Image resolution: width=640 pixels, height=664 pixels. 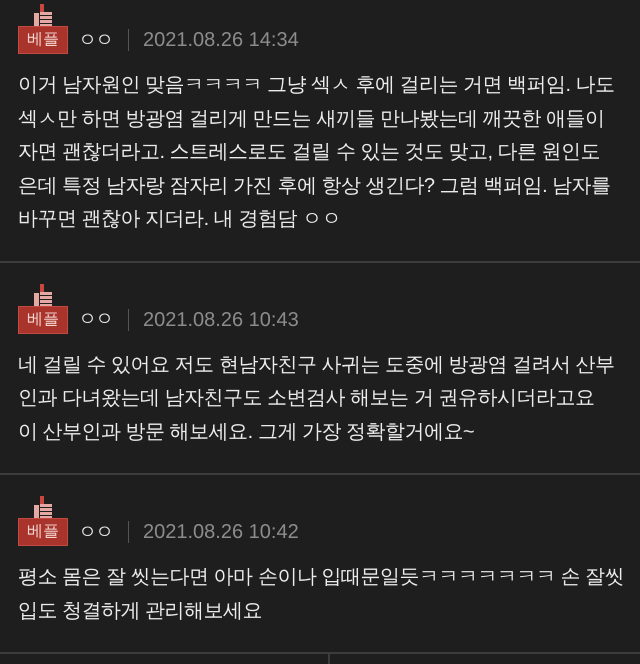 I want to click on comment-text: 네 걸릴 수 있어요 저도 현남자친구 사귀는 도중에 방광염 걸려서 산부 인과 다녀왔는데 남자친구도 소변검사 해보는 거 권유하시더라고요 이 산부인과 방문 해보세요. 그게 가장 정확할거에요~, so click(x=317, y=398).